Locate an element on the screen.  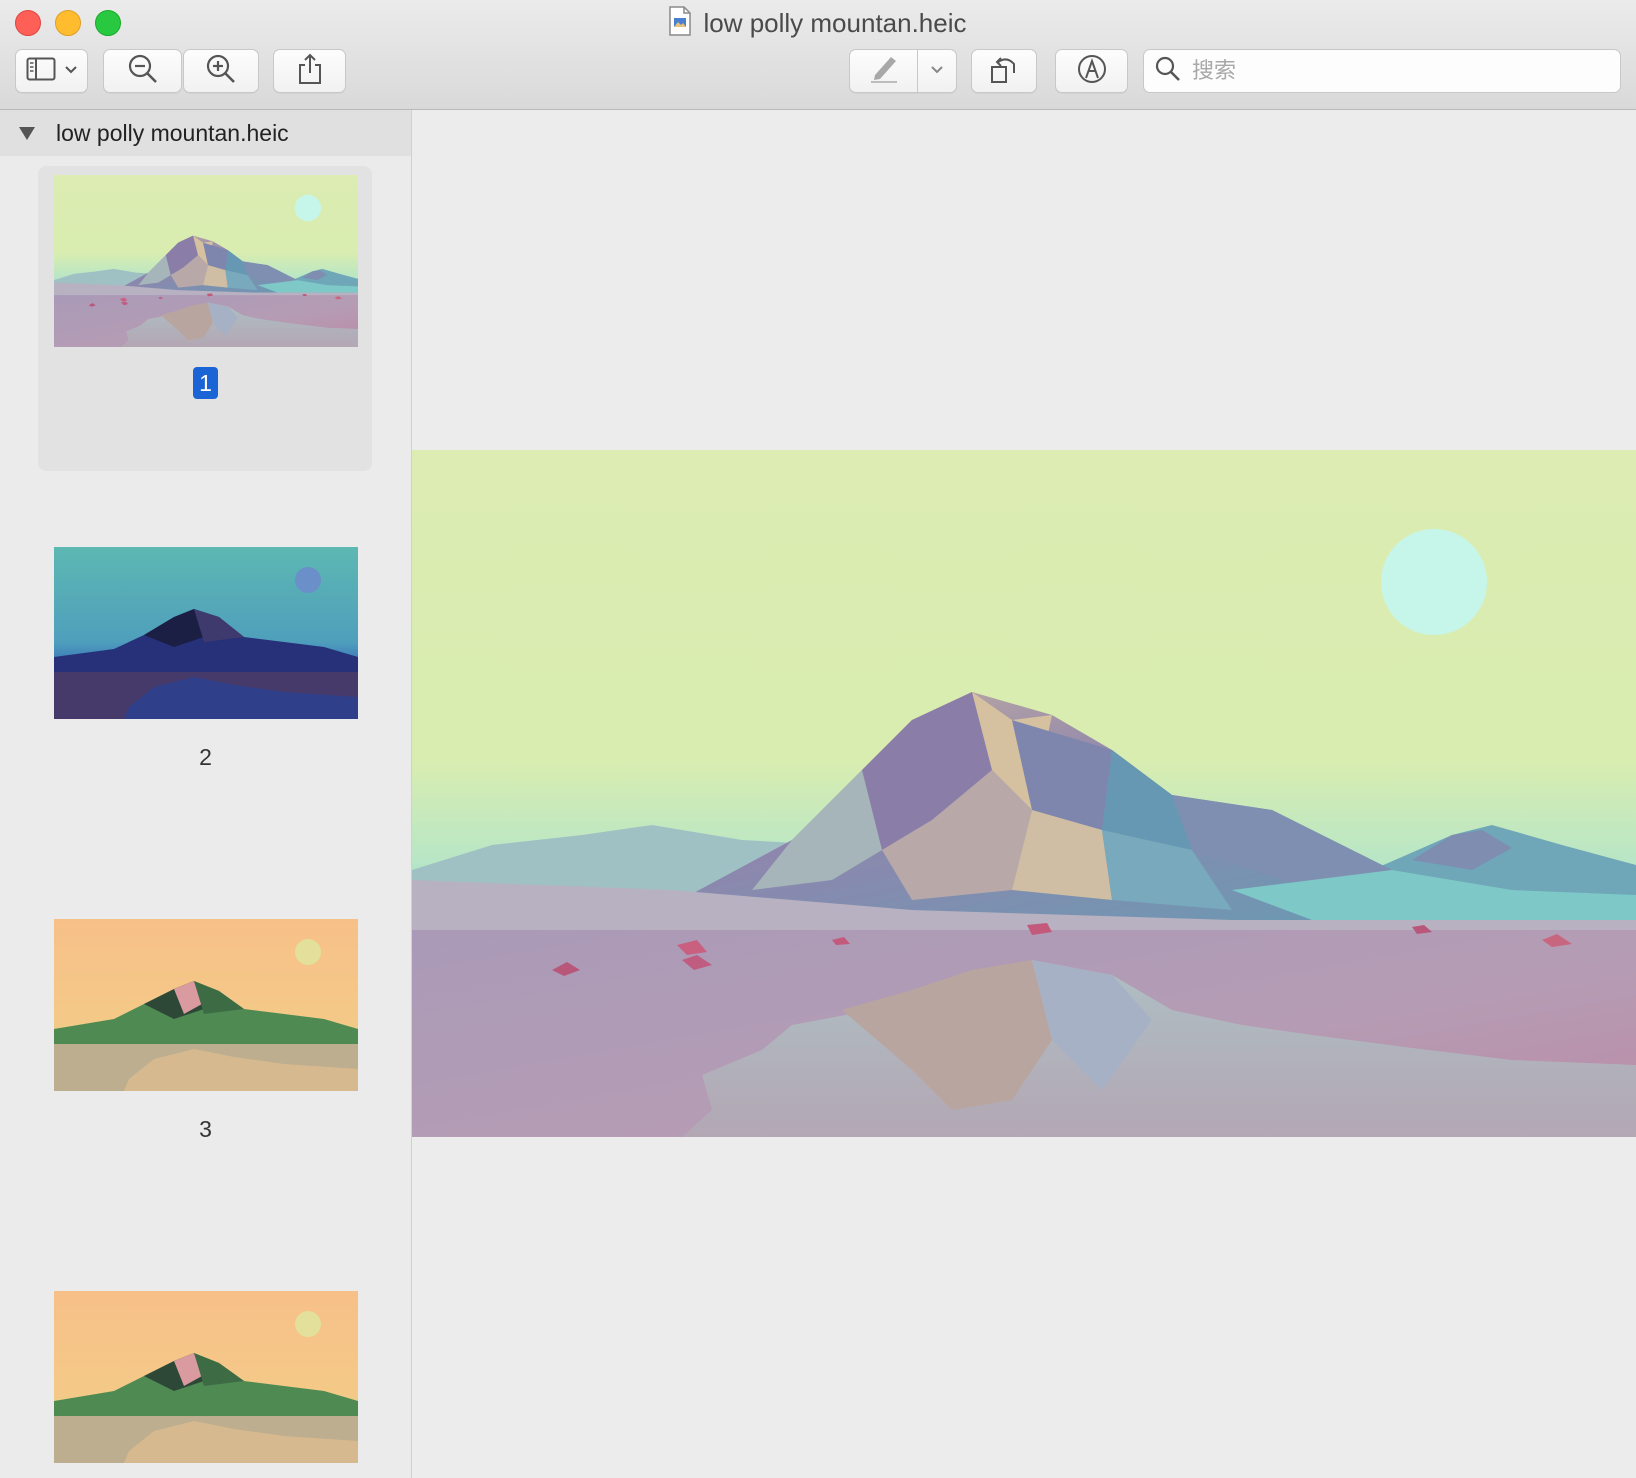
zoom-in-icon is located at coordinates (221, 71).